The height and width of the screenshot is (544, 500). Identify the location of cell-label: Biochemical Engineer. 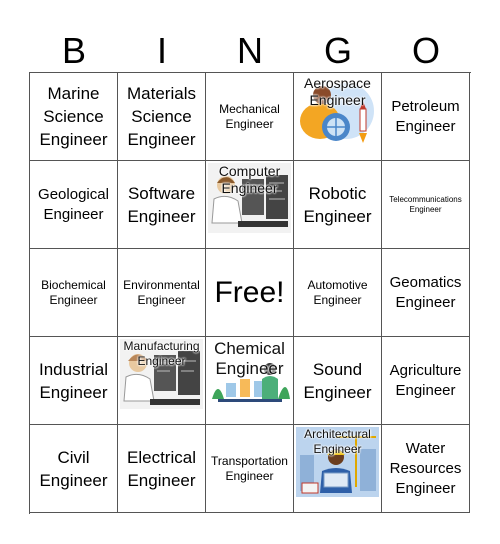
(73, 292).